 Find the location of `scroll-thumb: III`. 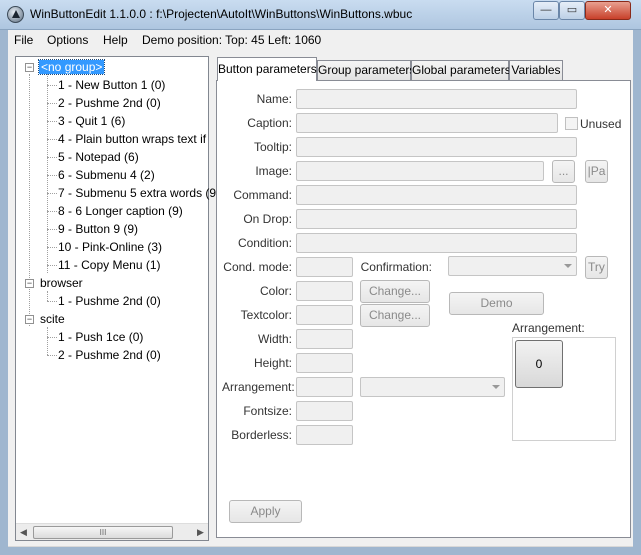

scroll-thumb: III is located at coordinates (103, 532).